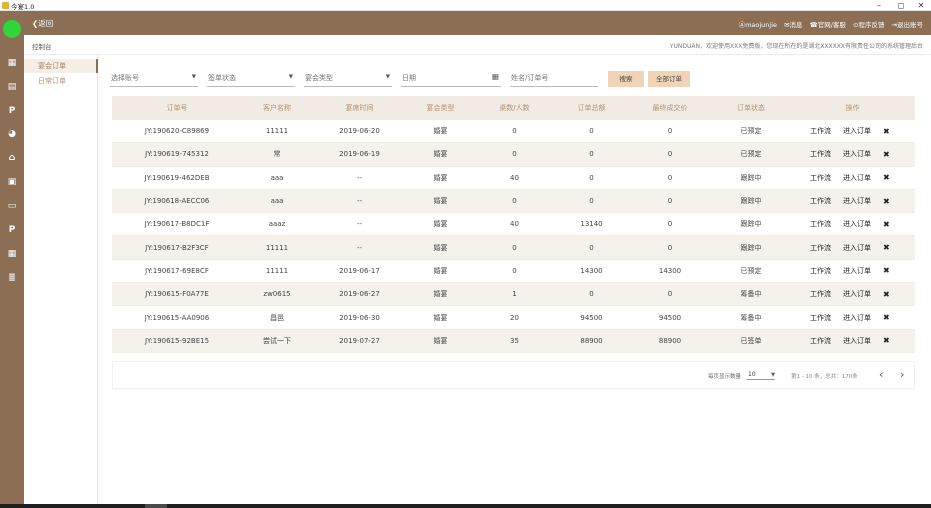  What do you see at coordinates (12, 158) in the screenshot?
I see `bank-icon: ⌂` at bounding box center [12, 158].